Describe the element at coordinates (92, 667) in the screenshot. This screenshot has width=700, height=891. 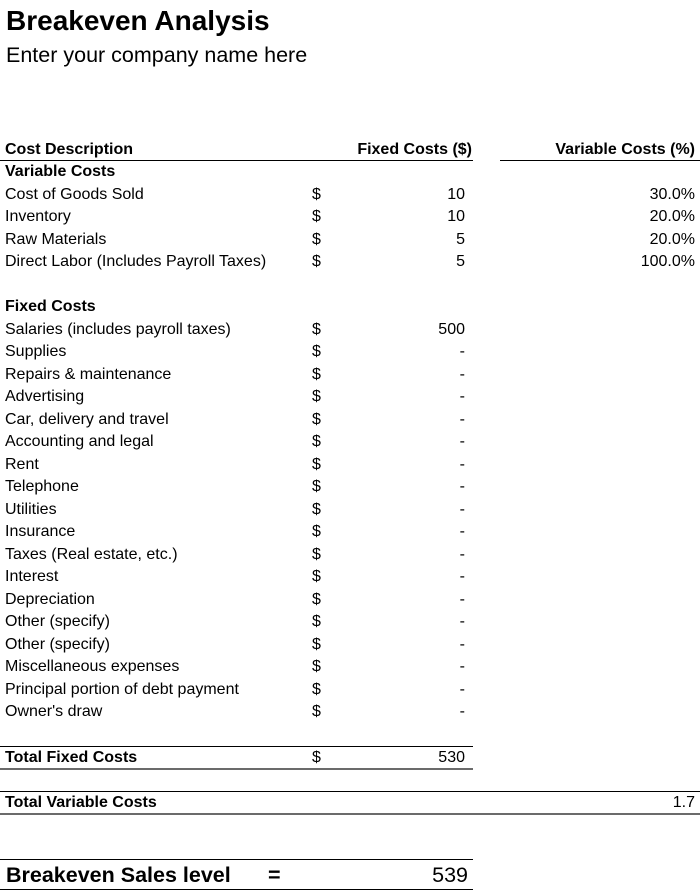
I see `cost-description-cell: Miscellaneous expenses` at that location.